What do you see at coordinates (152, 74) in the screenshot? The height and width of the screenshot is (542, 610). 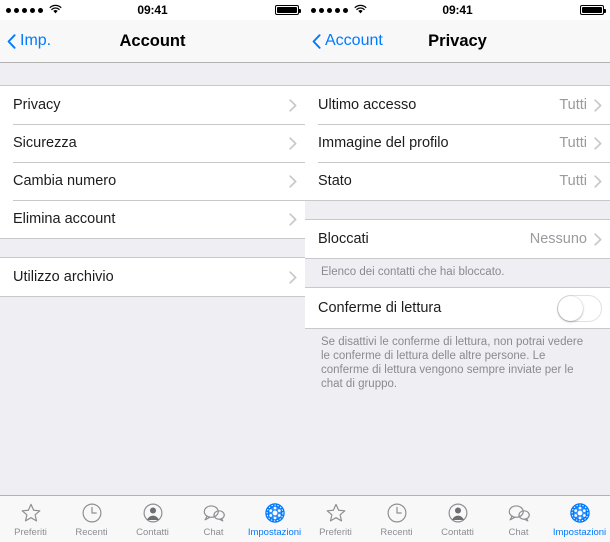 I see `section-gap-top-left` at bounding box center [152, 74].